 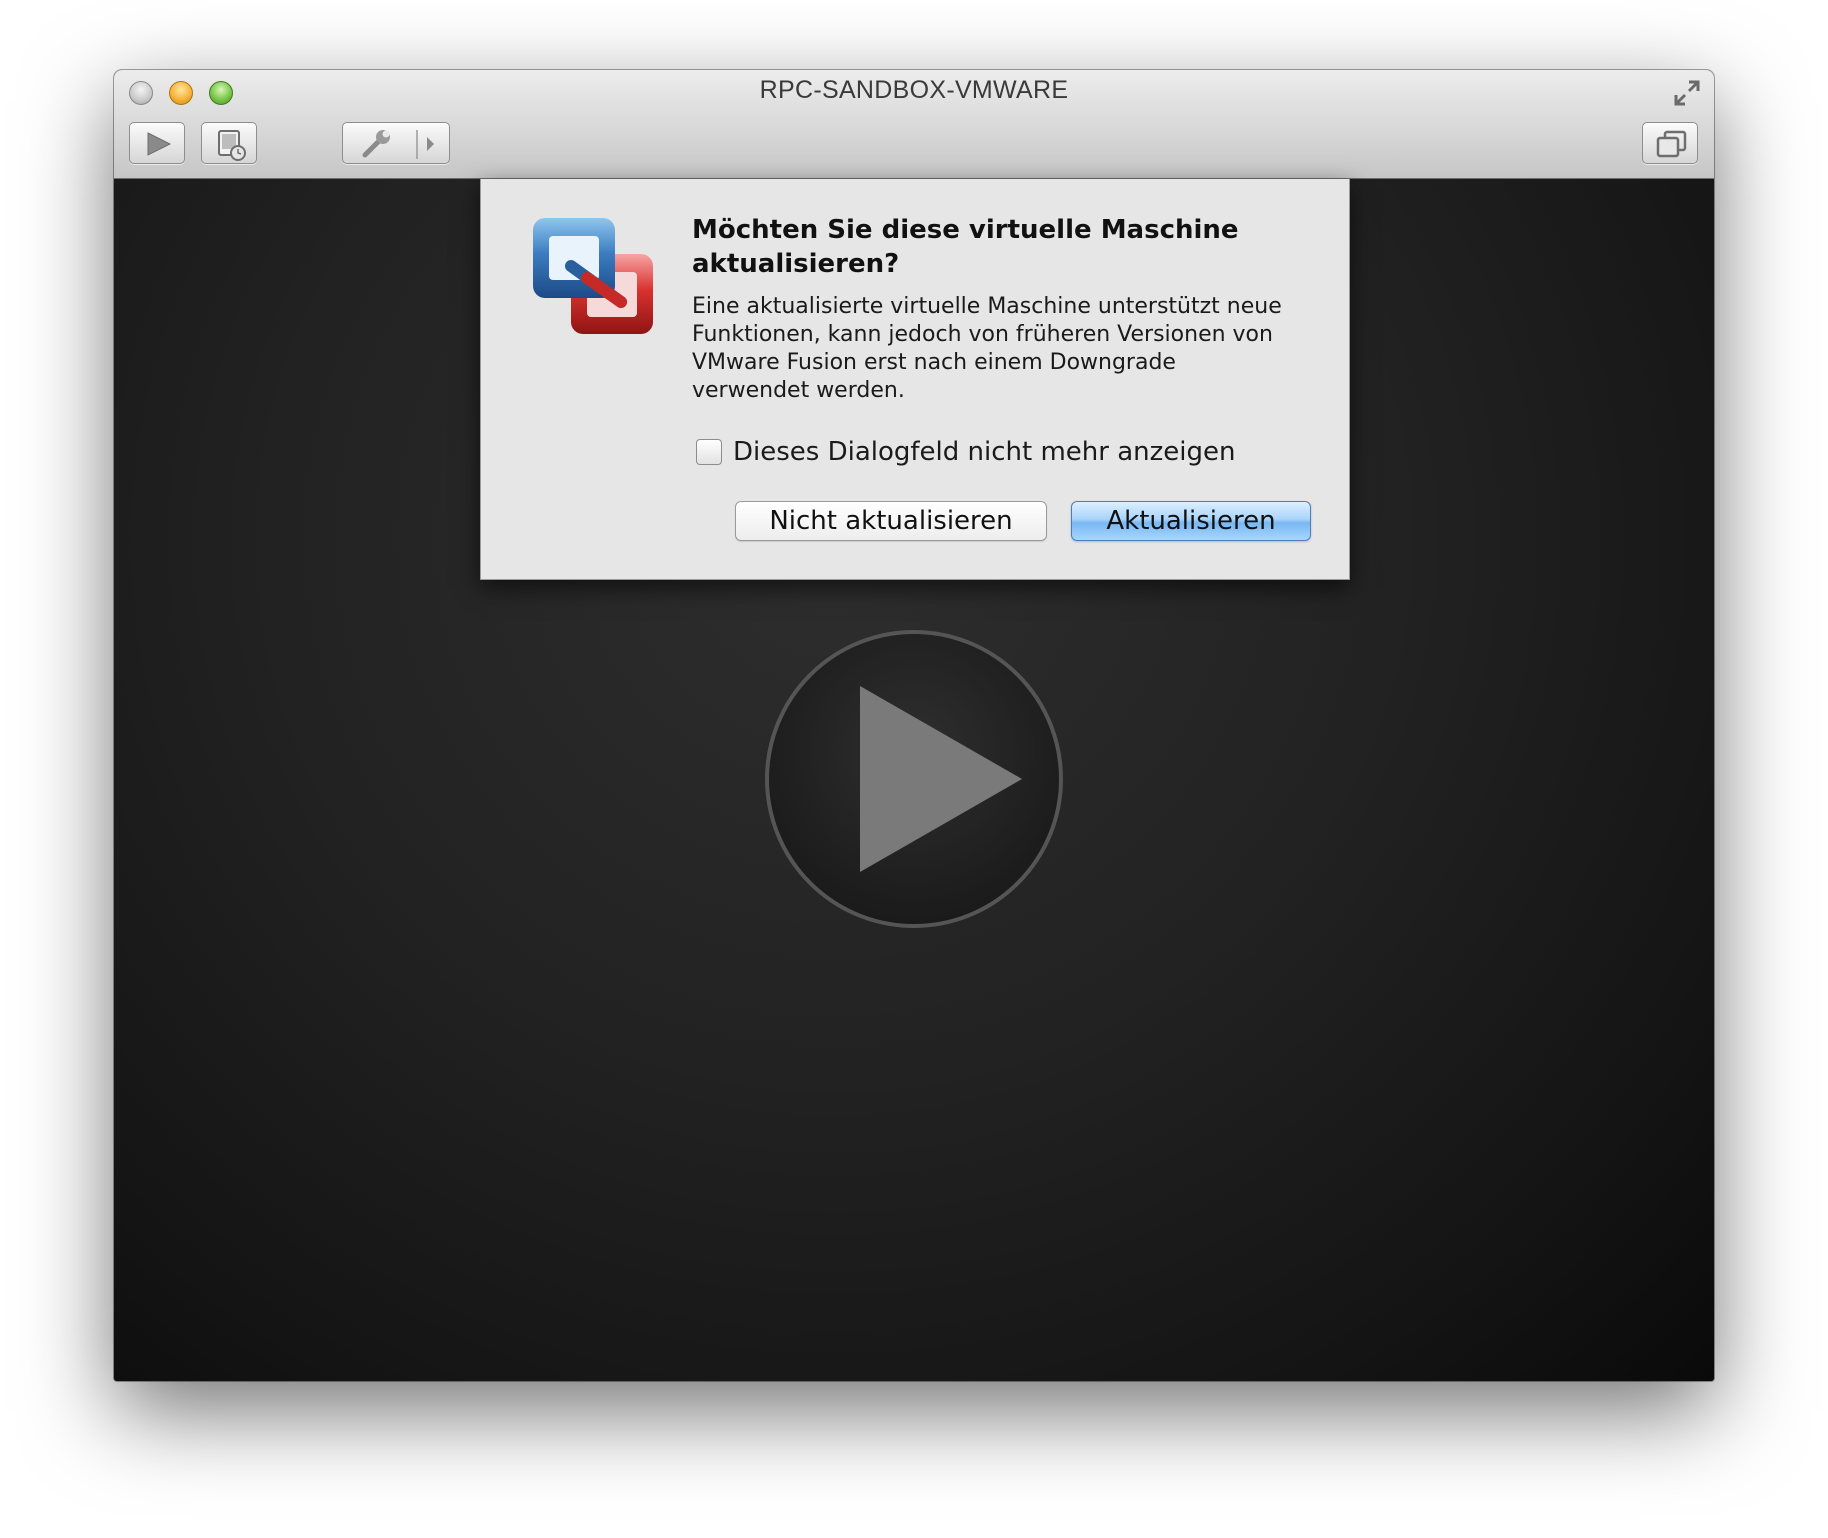 What do you see at coordinates (376, 144) in the screenshot?
I see `wrench-icon` at bounding box center [376, 144].